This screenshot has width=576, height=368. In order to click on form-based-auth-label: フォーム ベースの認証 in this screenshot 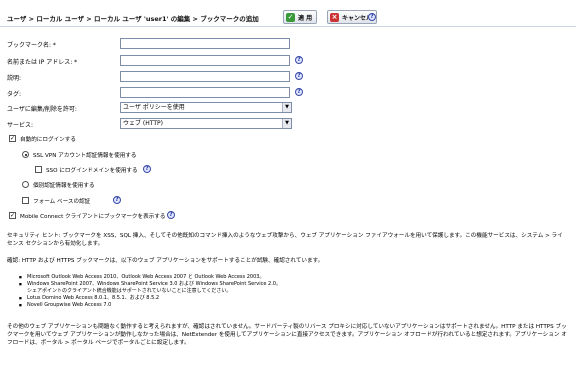, I will do `click(62, 202)`.